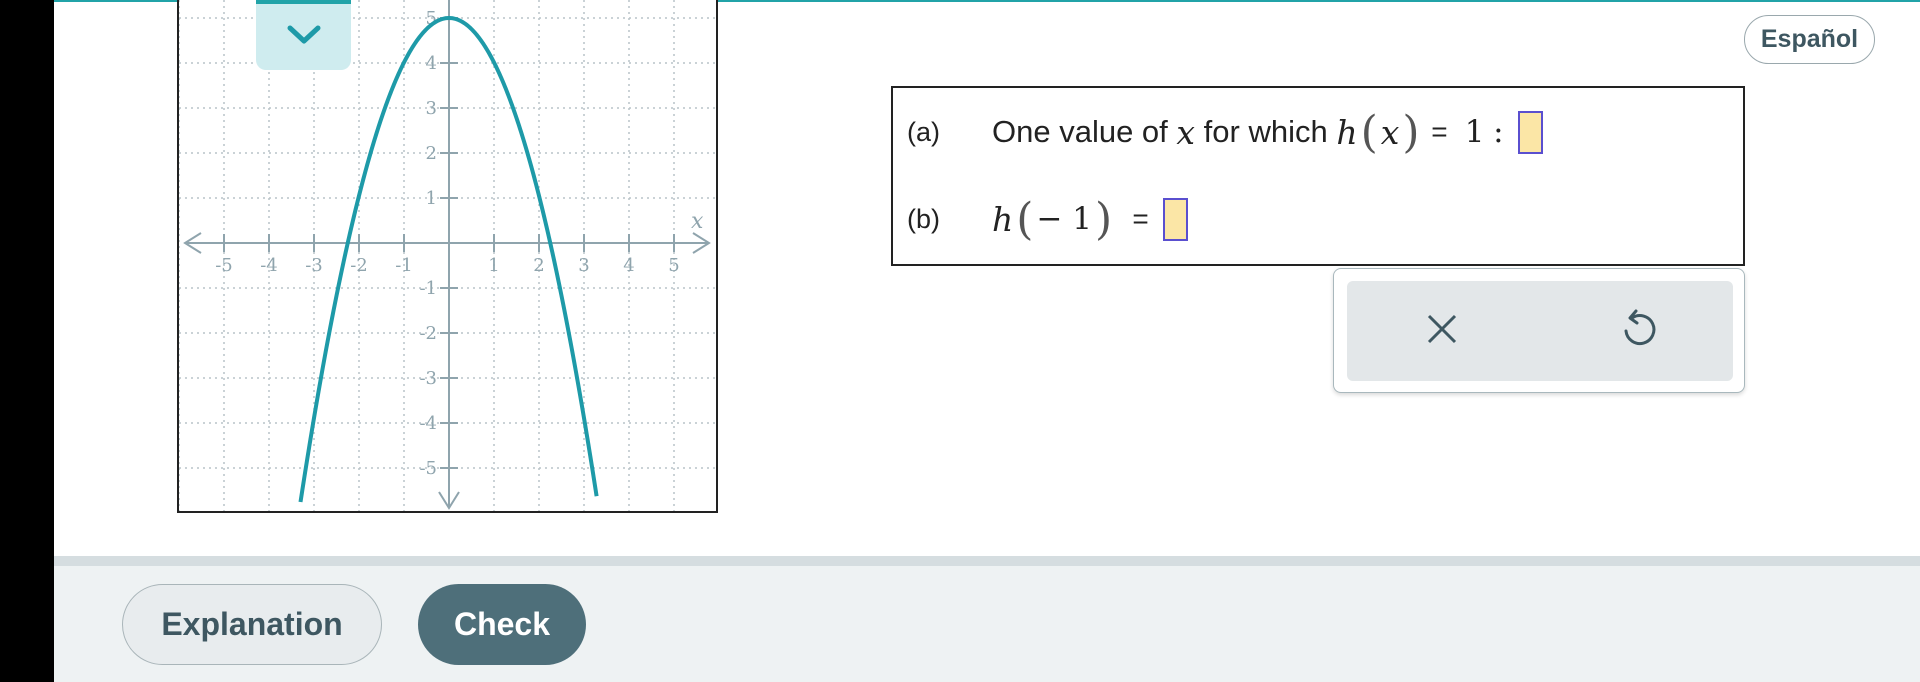 The height and width of the screenshot is (682, 1920). Describe the element at coordinates (431, 153) in the screenshot. I see `y-tick-label: 2` at that location.